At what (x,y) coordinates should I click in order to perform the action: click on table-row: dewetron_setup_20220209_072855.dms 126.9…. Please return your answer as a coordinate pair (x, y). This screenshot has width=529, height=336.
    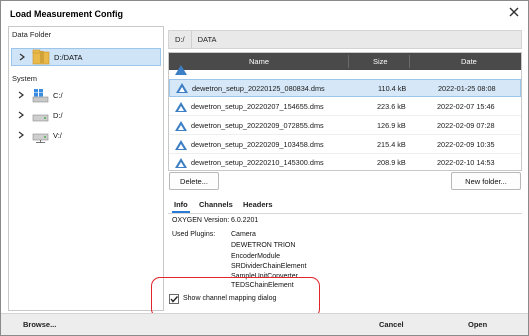
    Looking at the image, I should click on (345, 126).